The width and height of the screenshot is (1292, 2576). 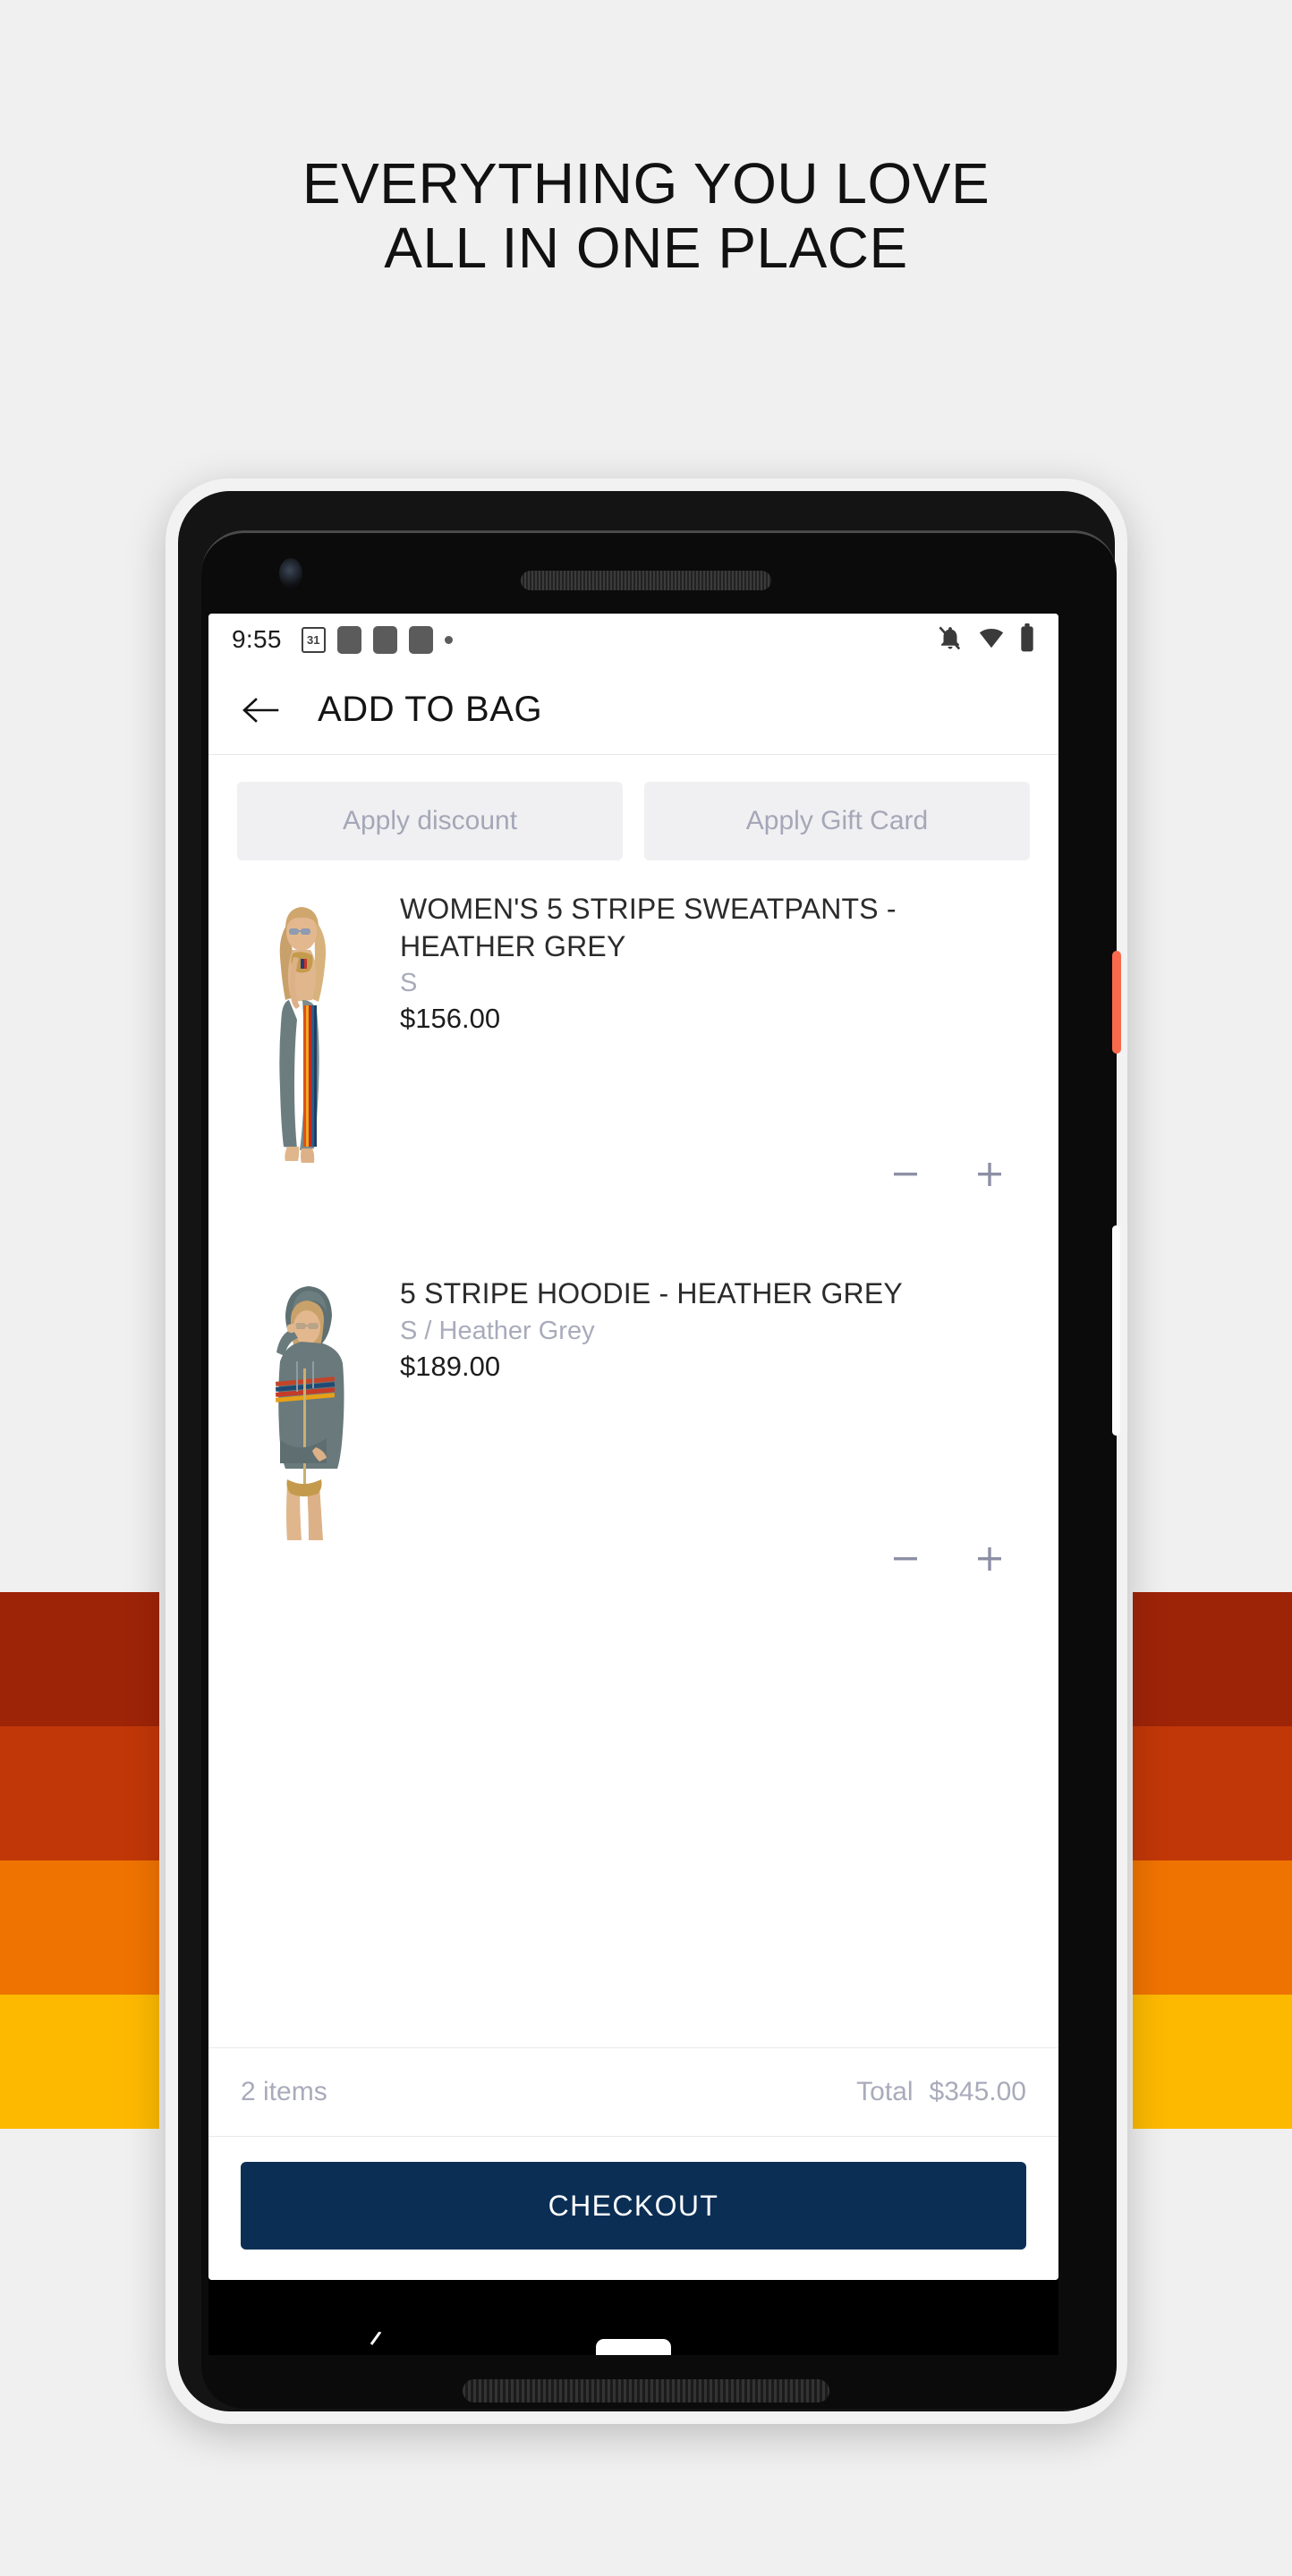 I want to click on calendar-icon: 31, so click(x=313, y=639).